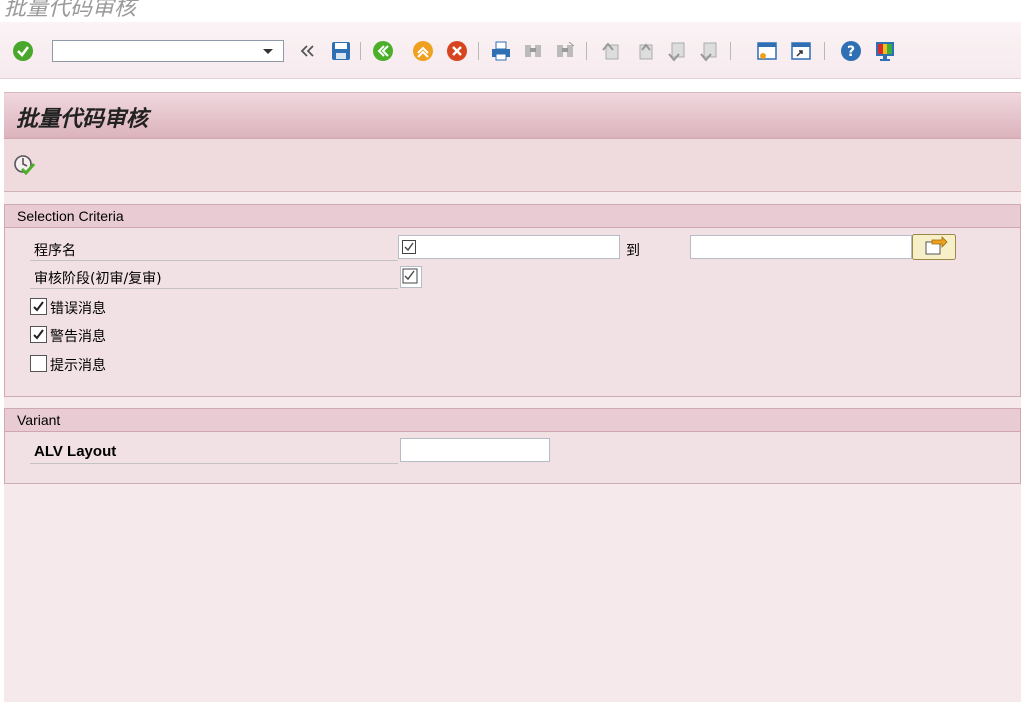  I want to click on next-page-icon, so click(677, 51).